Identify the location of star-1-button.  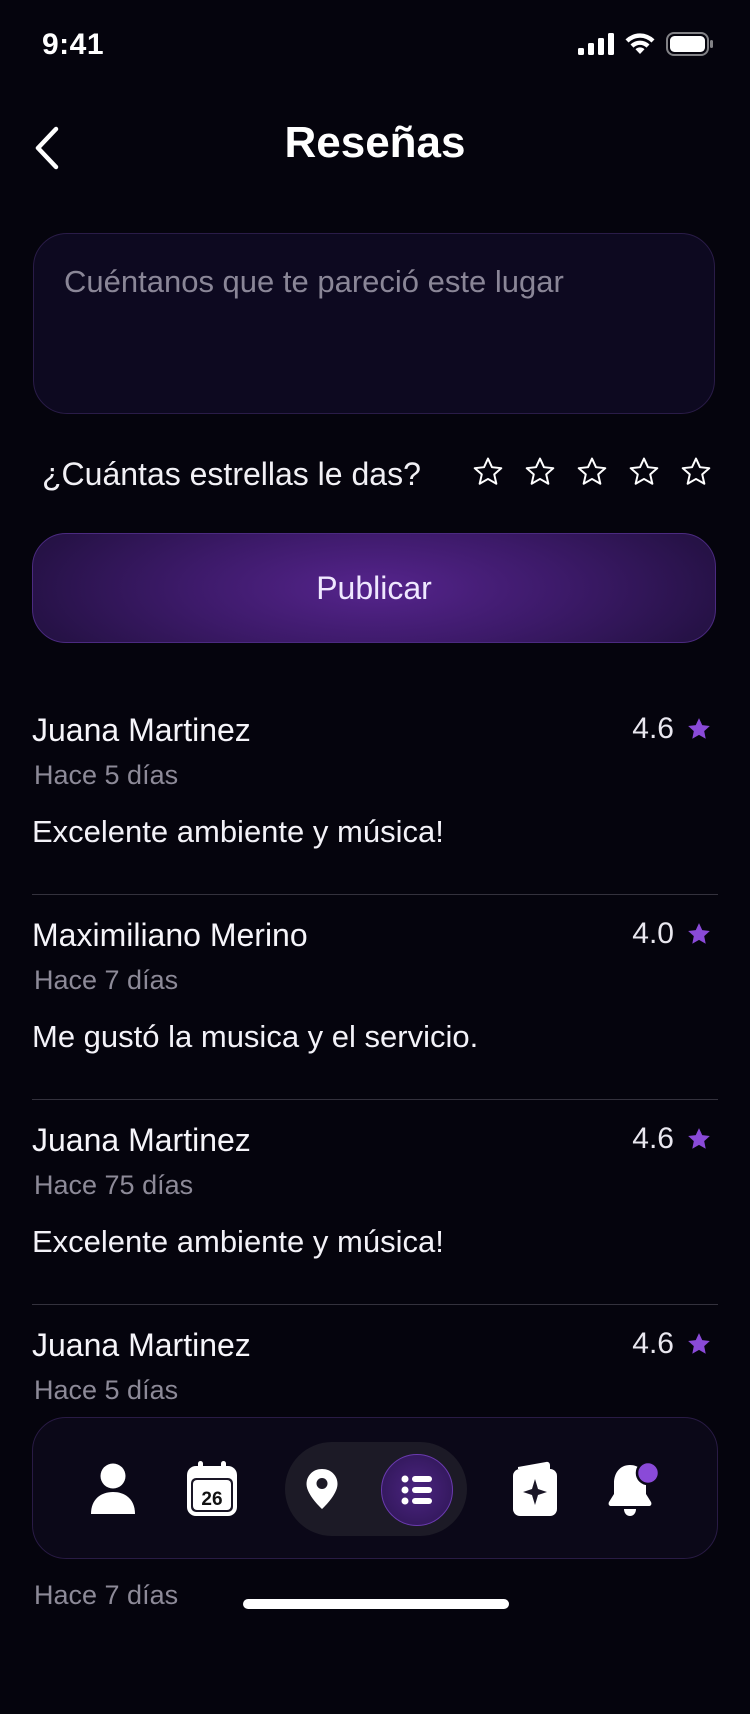
(488, 472).